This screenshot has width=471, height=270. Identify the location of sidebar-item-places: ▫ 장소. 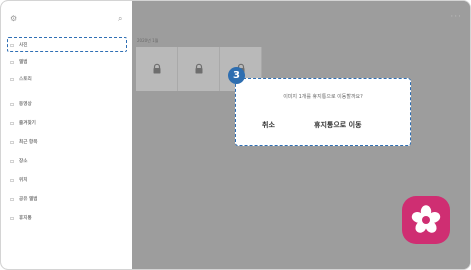
(18, 161).